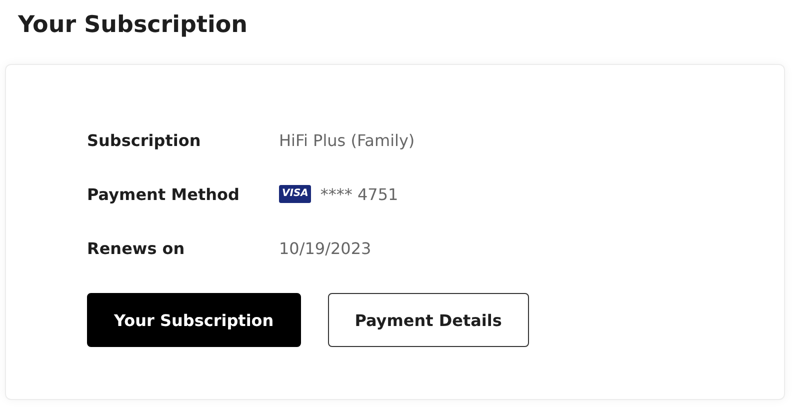 The image size is (802, 413). What do you see at coordinates (359, 194) in the screenshot?
I see `card-number: **** 4751` at bounding box center [359, 194].